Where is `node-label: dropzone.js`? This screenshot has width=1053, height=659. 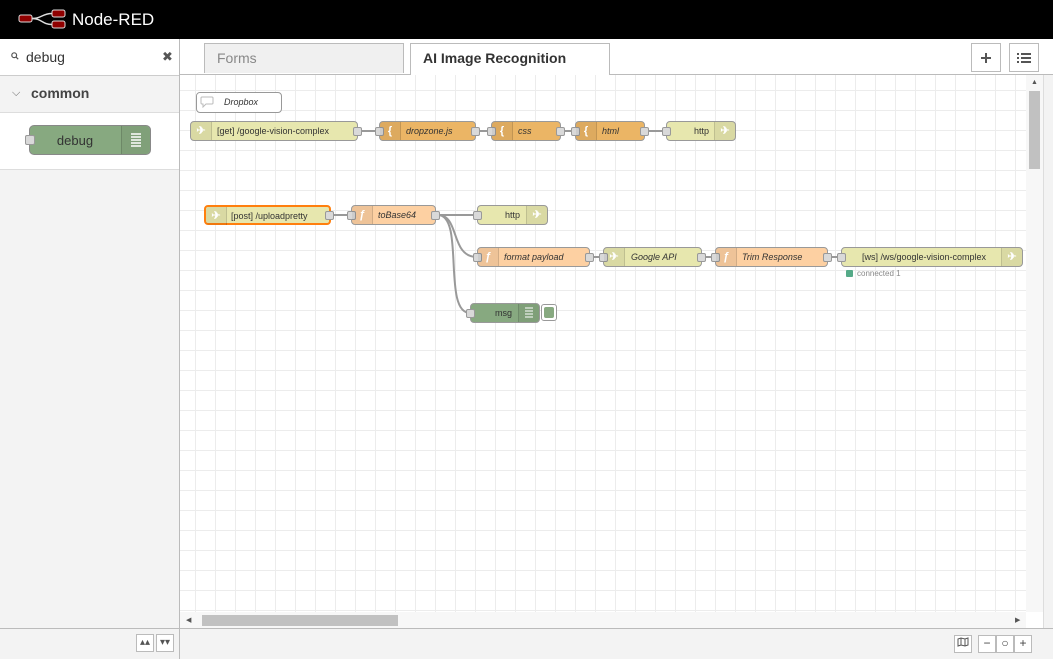 node-label: dropzone.js is located at coordinates (429, 131).